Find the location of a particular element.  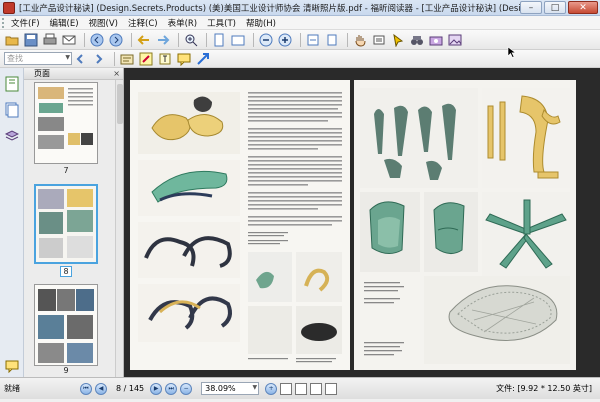

search-prev-icon is located at coordinates (80, 59).